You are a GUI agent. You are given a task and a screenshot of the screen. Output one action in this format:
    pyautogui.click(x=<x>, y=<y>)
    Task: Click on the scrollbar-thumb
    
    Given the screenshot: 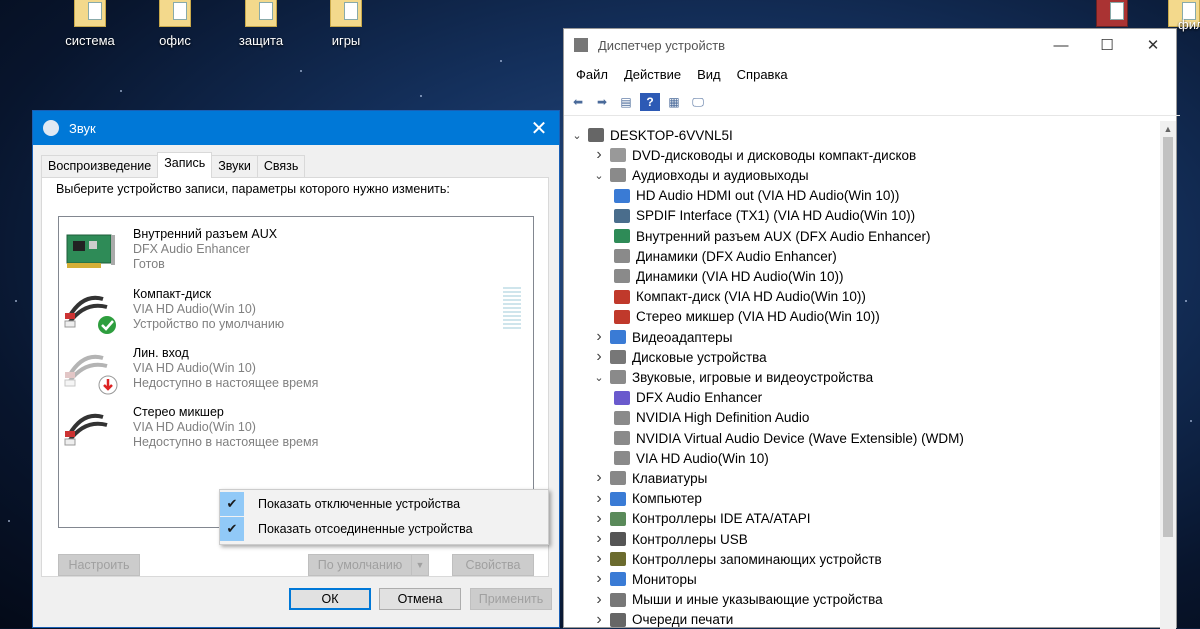 What is the action you would take?
    pyautogui.click(x=1168, y=337)
    